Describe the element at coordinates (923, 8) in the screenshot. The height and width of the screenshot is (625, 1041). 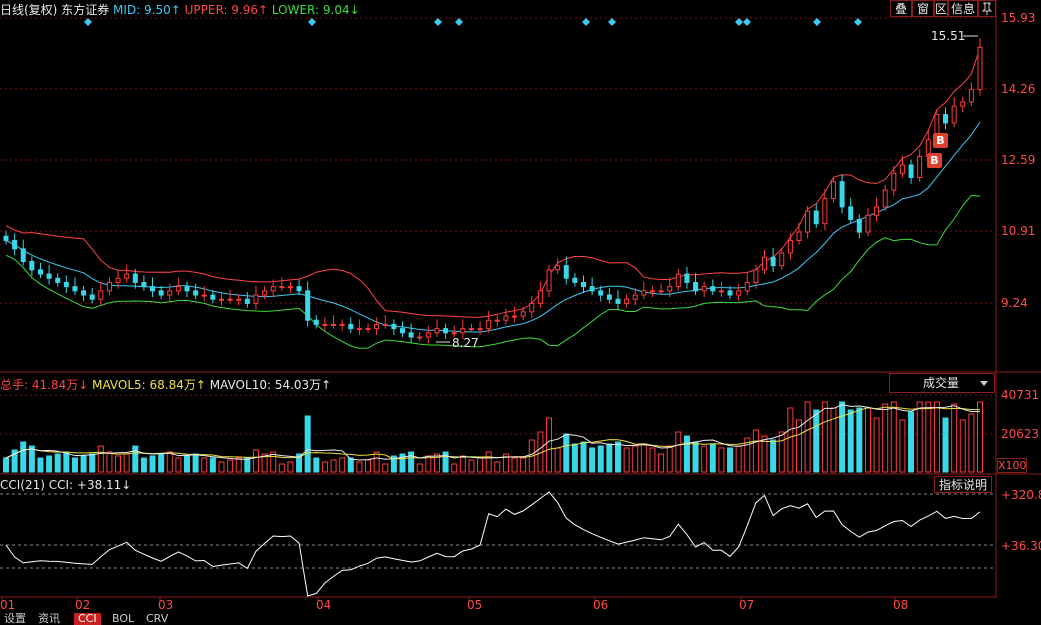
I see `window-button: 窗` at that location.